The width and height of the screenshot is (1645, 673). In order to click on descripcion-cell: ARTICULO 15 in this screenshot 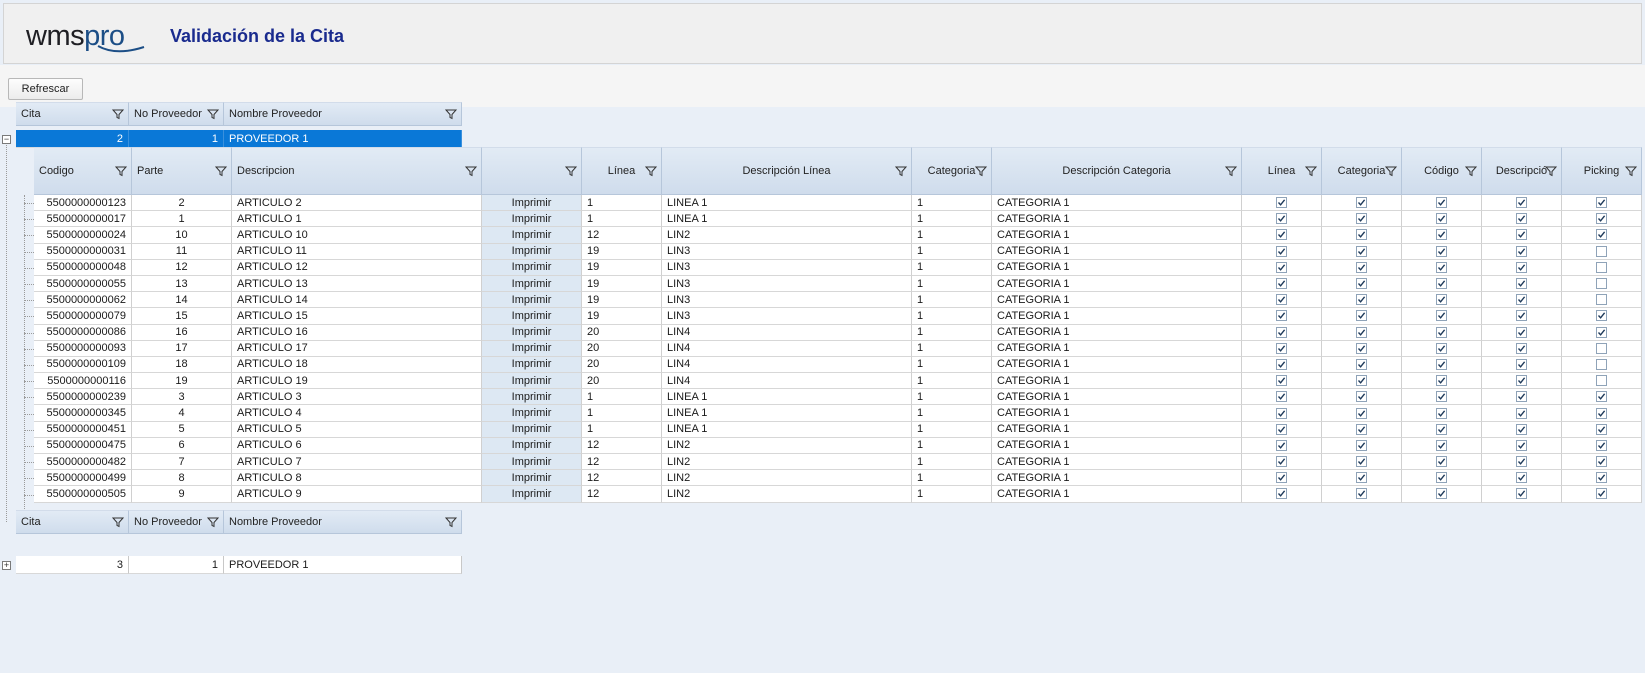, I will do `click(357, 316)`.